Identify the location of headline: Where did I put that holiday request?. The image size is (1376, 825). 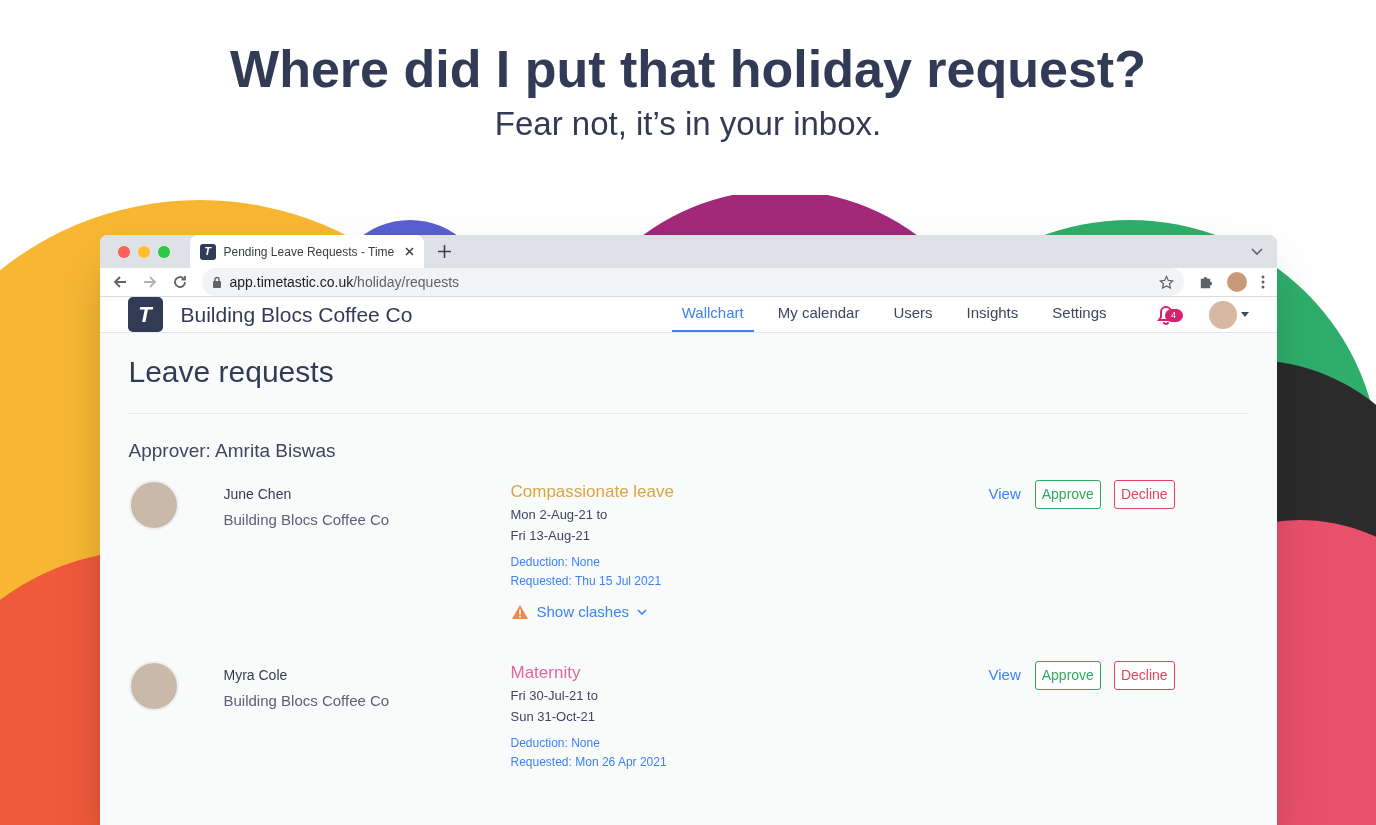
(688, 69).